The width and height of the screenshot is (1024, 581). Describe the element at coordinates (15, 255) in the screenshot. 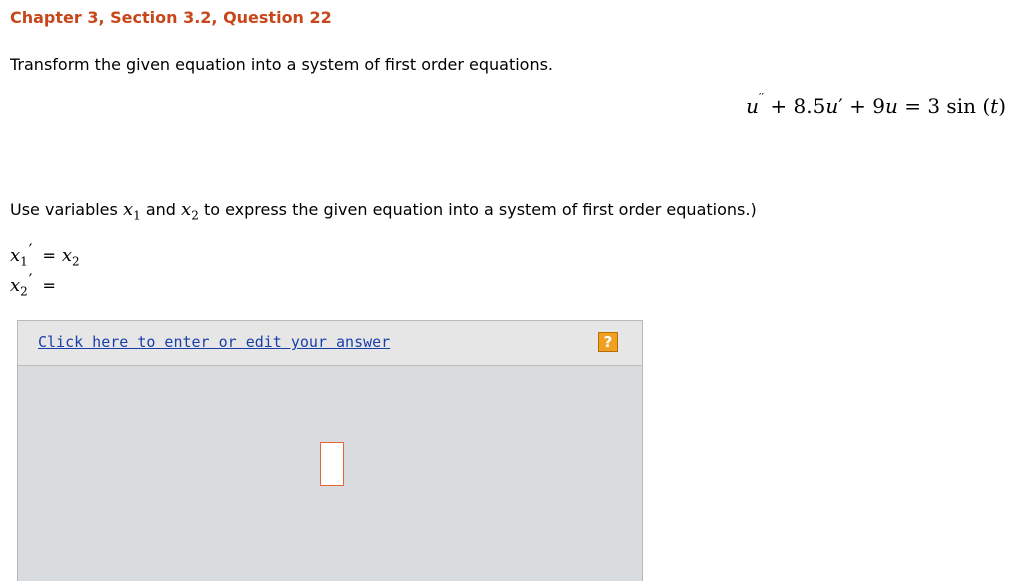

I see `row1-lhs-base: x` at that location.